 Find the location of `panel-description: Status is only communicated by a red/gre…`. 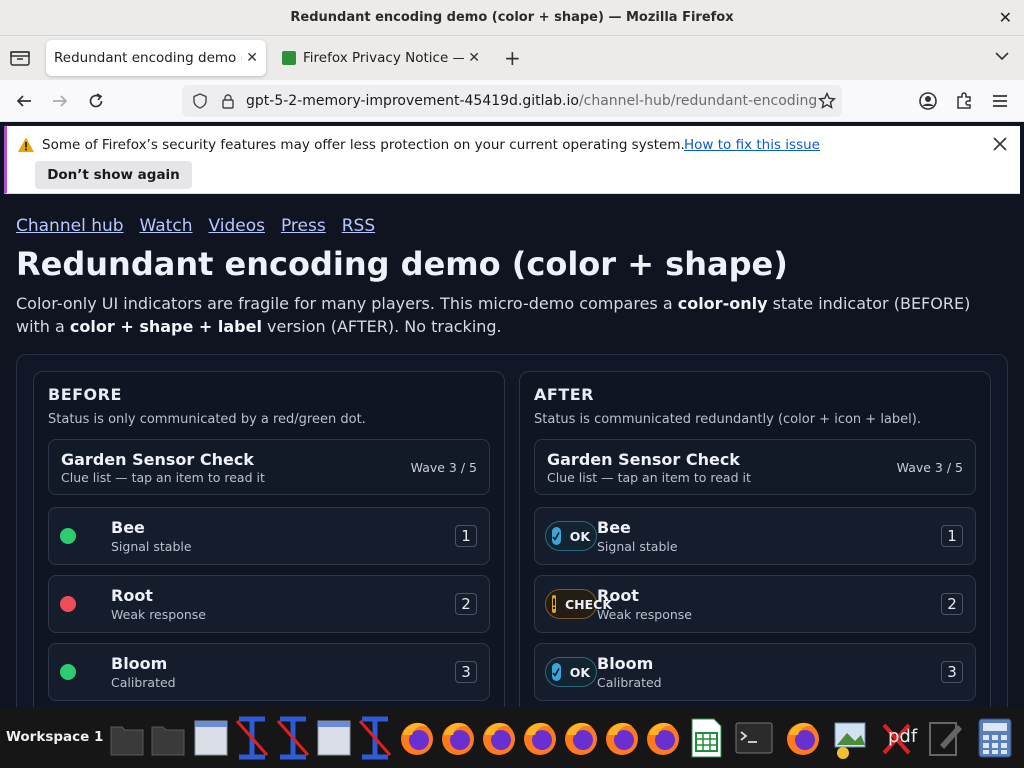

panel-description: Status is only communicated by a red/gre… is located at coordinates (207, 419).